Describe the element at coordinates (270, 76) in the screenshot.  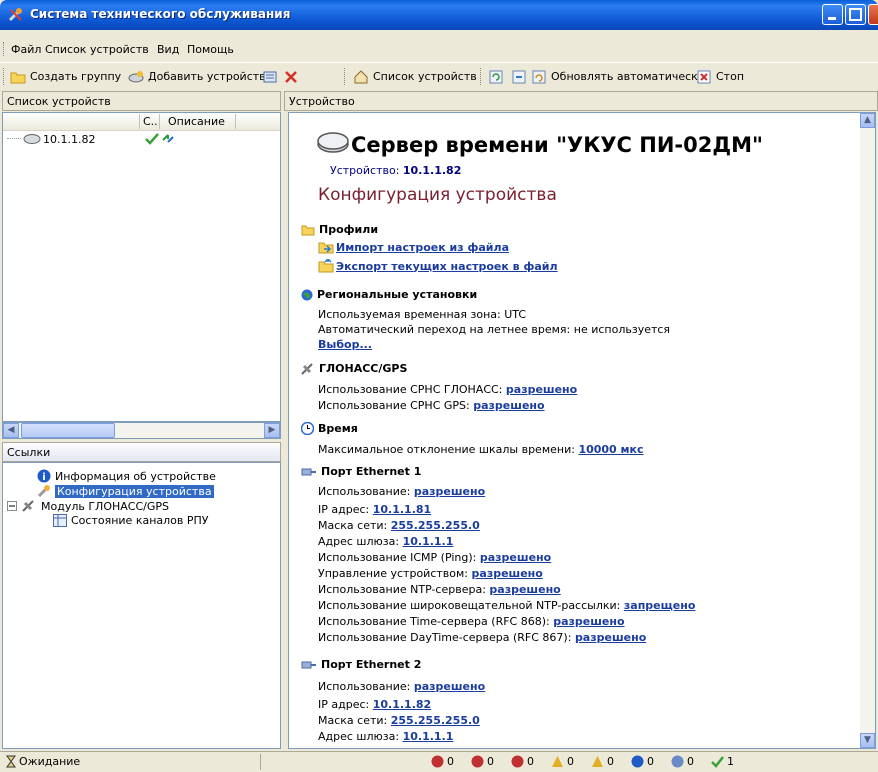
I see `properties-button` at that location.